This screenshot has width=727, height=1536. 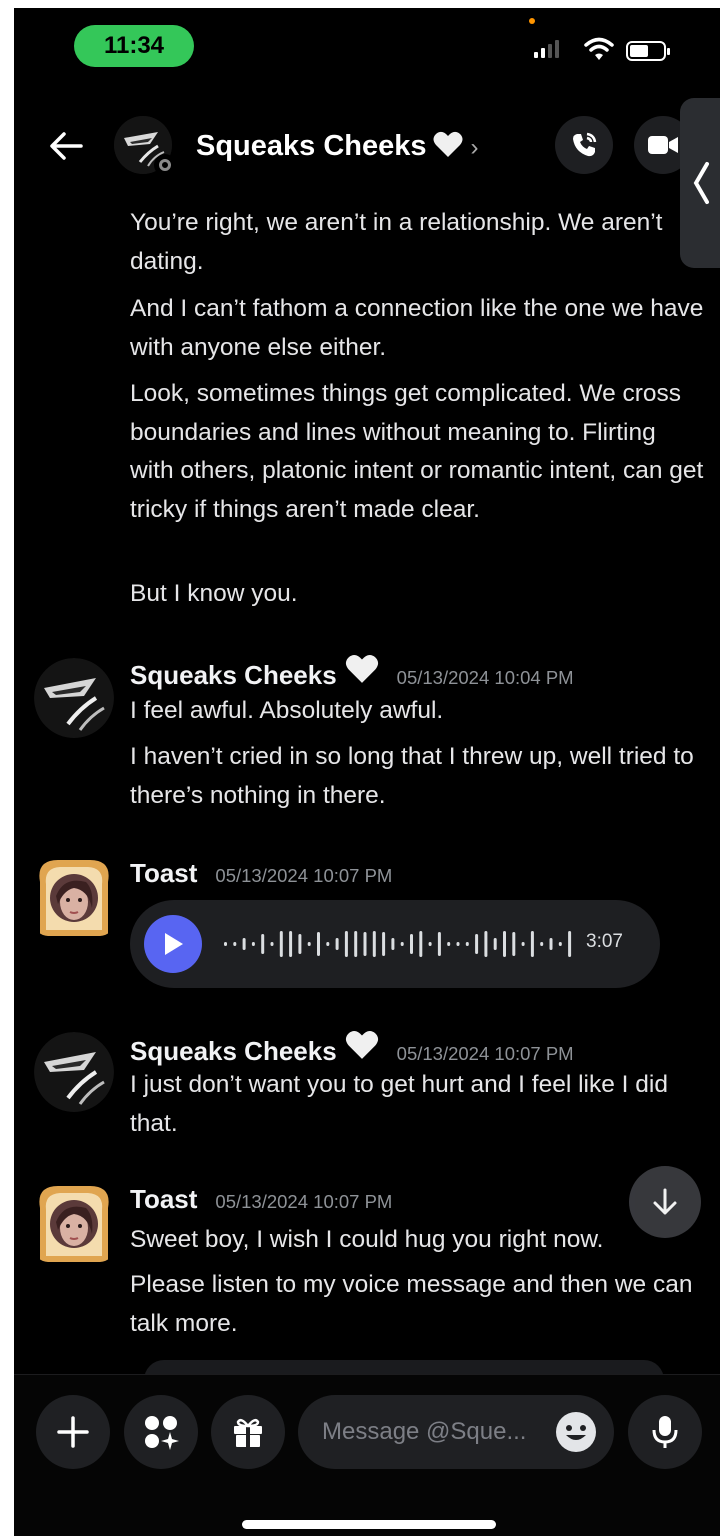 I want to click on phone-icon, so click(x=585, y=144).